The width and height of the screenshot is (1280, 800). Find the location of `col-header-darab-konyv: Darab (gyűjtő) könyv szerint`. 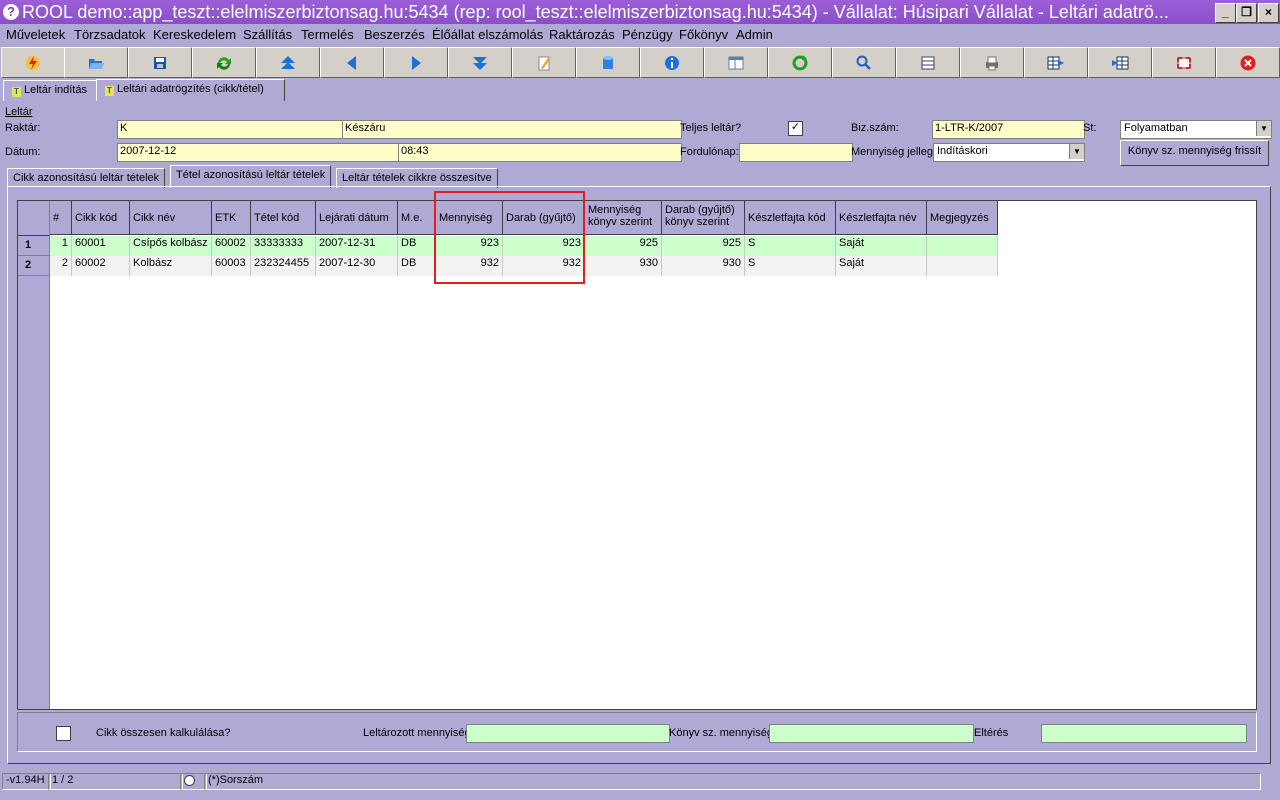

col-header-darab-konyv: Darab (gyűjtő) könyv szerint is located at coordinates (703, 218).